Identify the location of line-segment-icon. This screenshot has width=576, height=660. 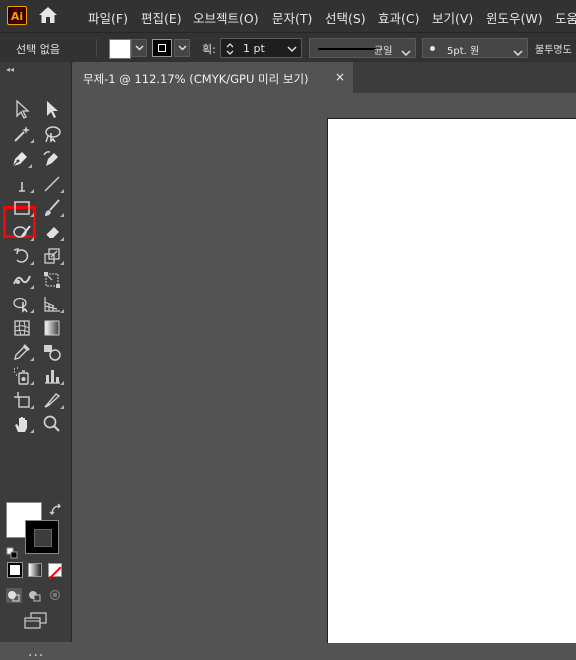
(52, 184).